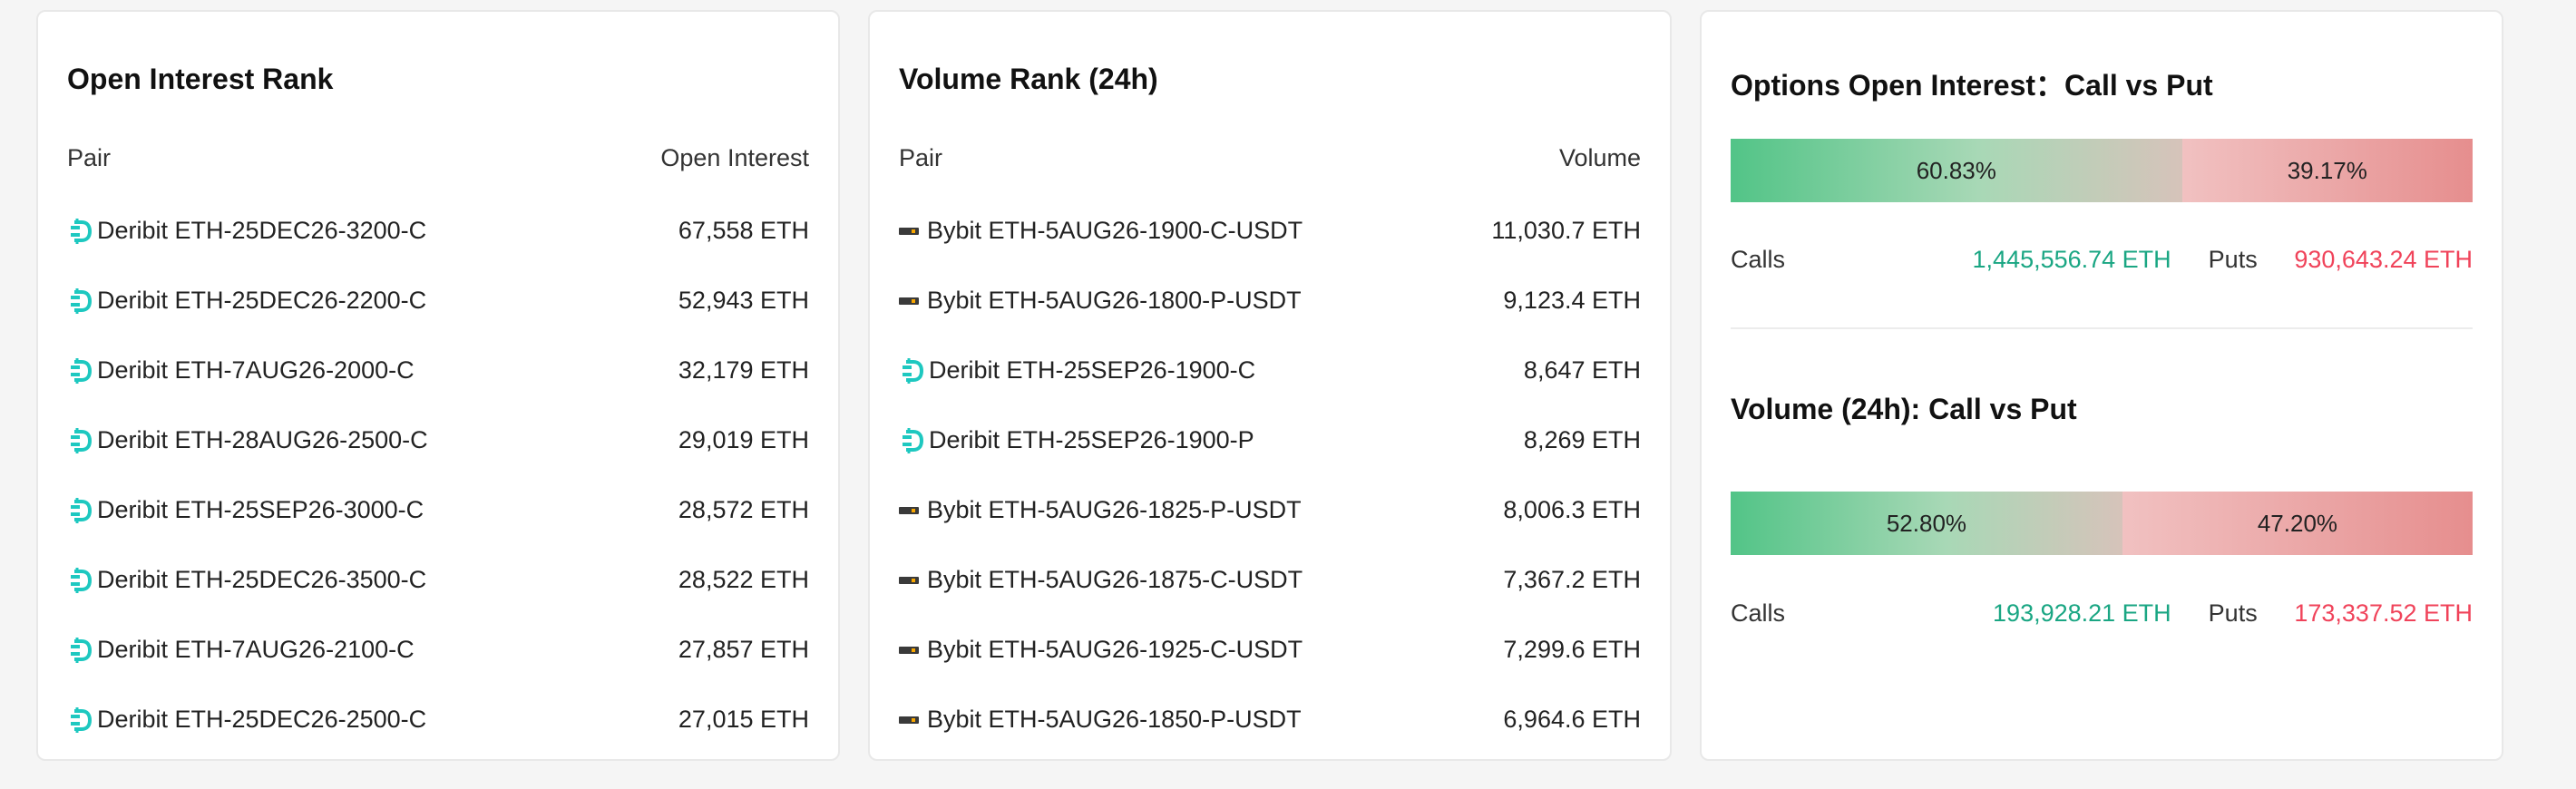  What do you see at coordinates (743, 580) in the screenshot?
I see `open-interest-value: 28,522 ETH` at bounding box center [743, 580].